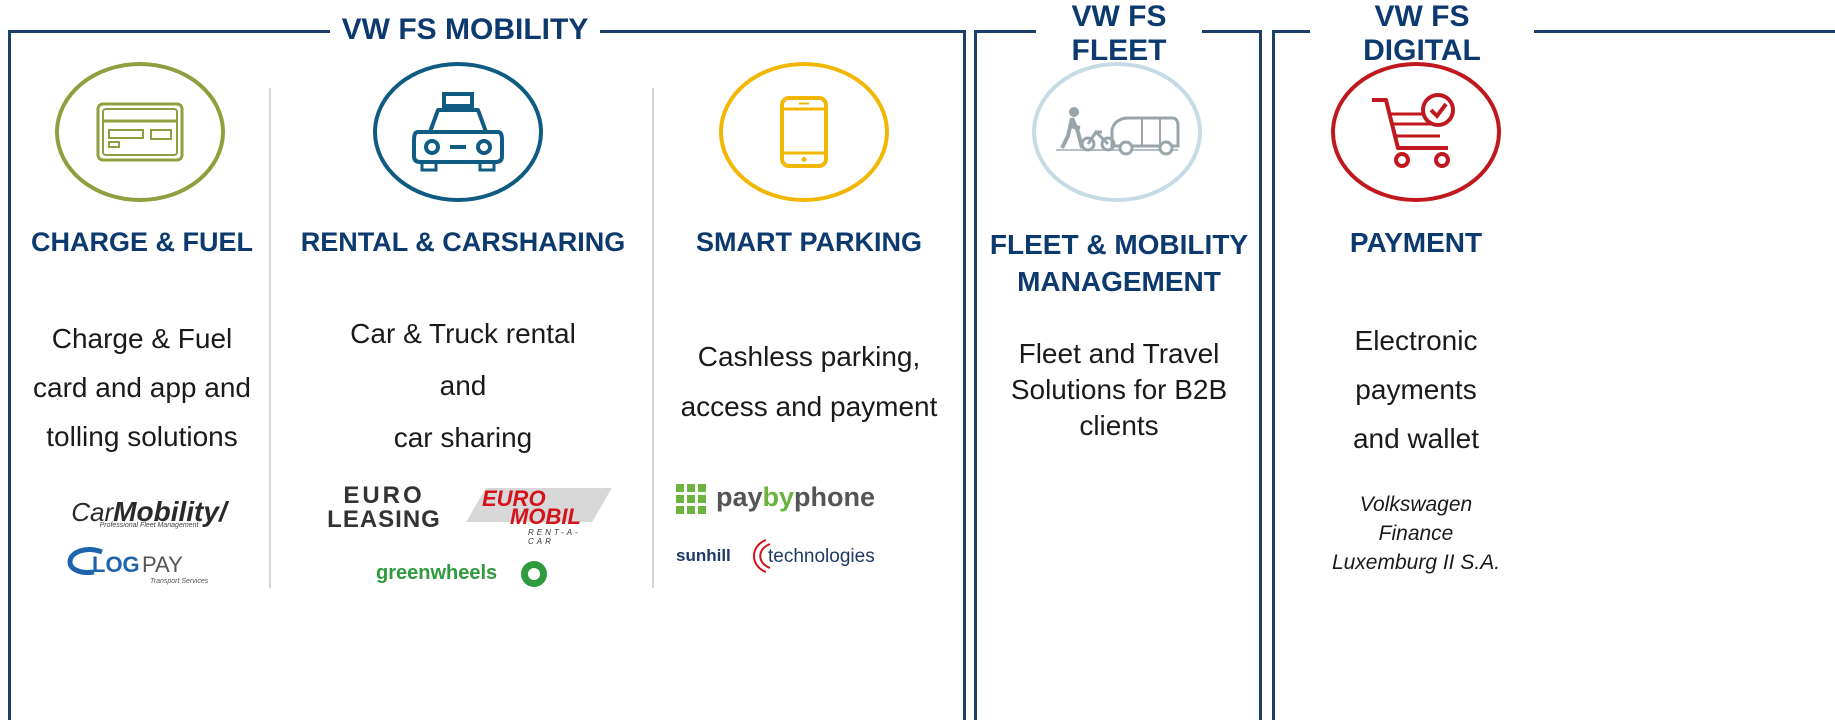 This screenshot has height=720, width=1835. I want to click on charge-heading: CHARGE & FUEL, so click(142, 242).